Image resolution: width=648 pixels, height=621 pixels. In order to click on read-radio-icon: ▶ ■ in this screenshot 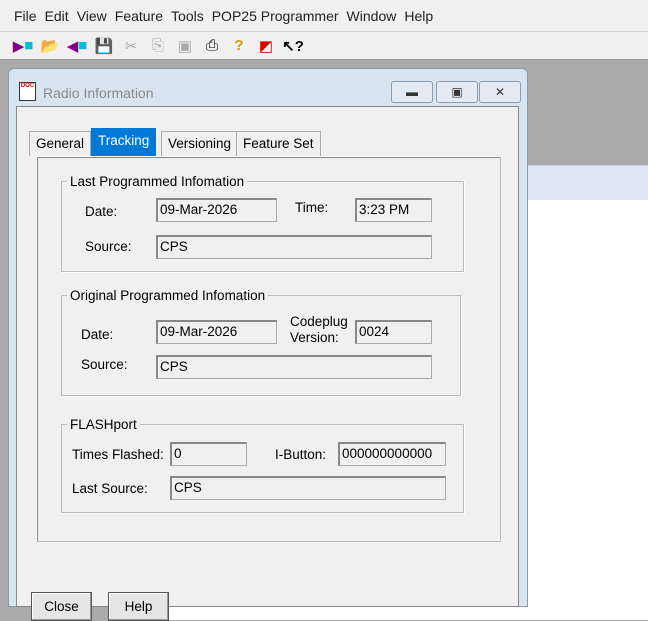, I will do `click(23, 46)`.